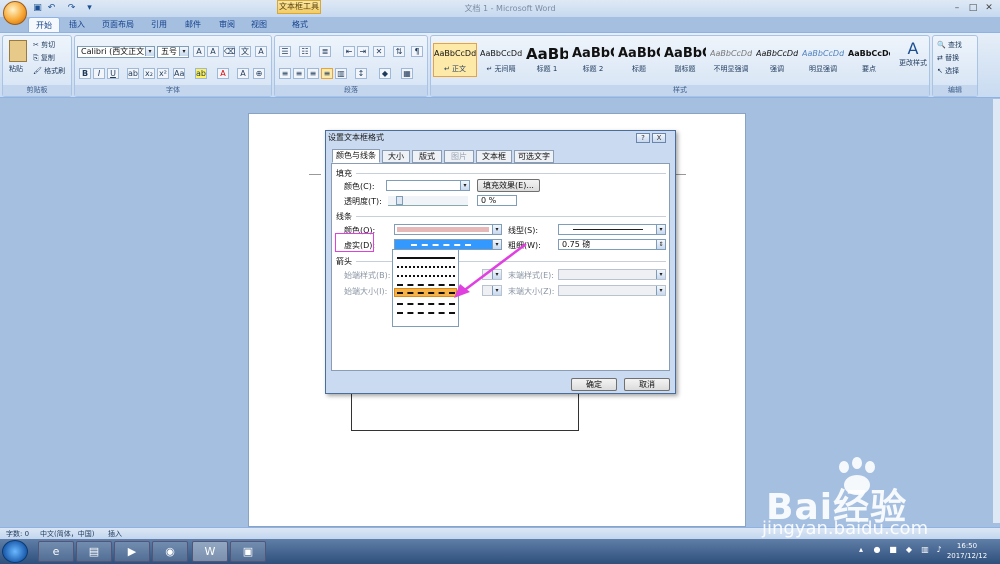 The image size is (1000, 564). Describe the element at coordinates (341, 73) in the screenshot. I see `distributed-icon: ▥` at that location.